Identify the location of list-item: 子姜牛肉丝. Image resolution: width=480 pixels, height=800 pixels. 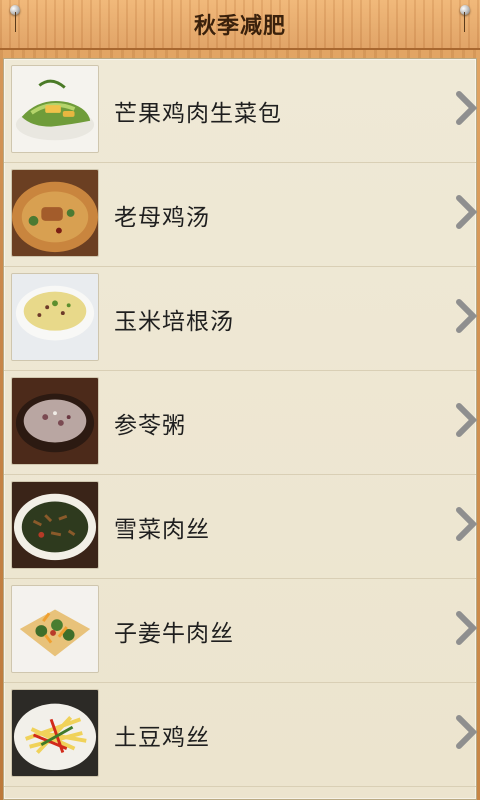
(241, 631).